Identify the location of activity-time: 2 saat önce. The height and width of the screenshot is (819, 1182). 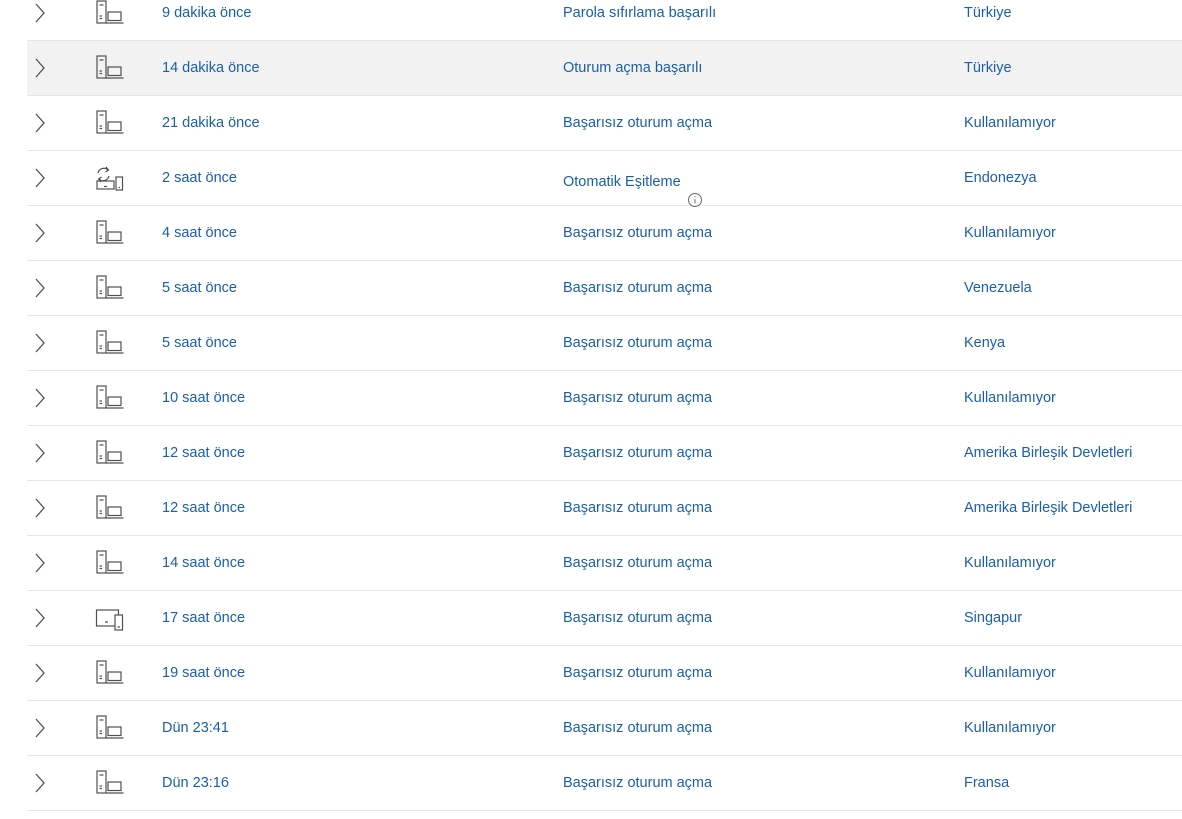
(199, 178).